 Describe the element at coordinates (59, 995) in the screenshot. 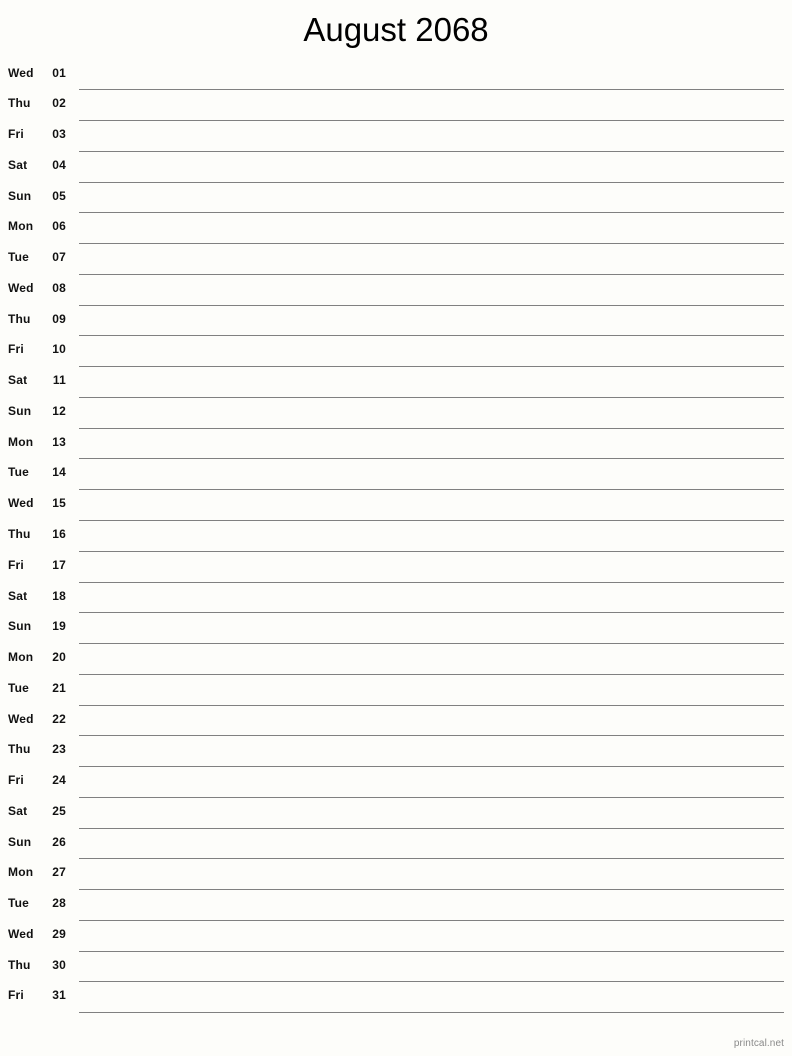

I see `day-number-label: 31` at that location.